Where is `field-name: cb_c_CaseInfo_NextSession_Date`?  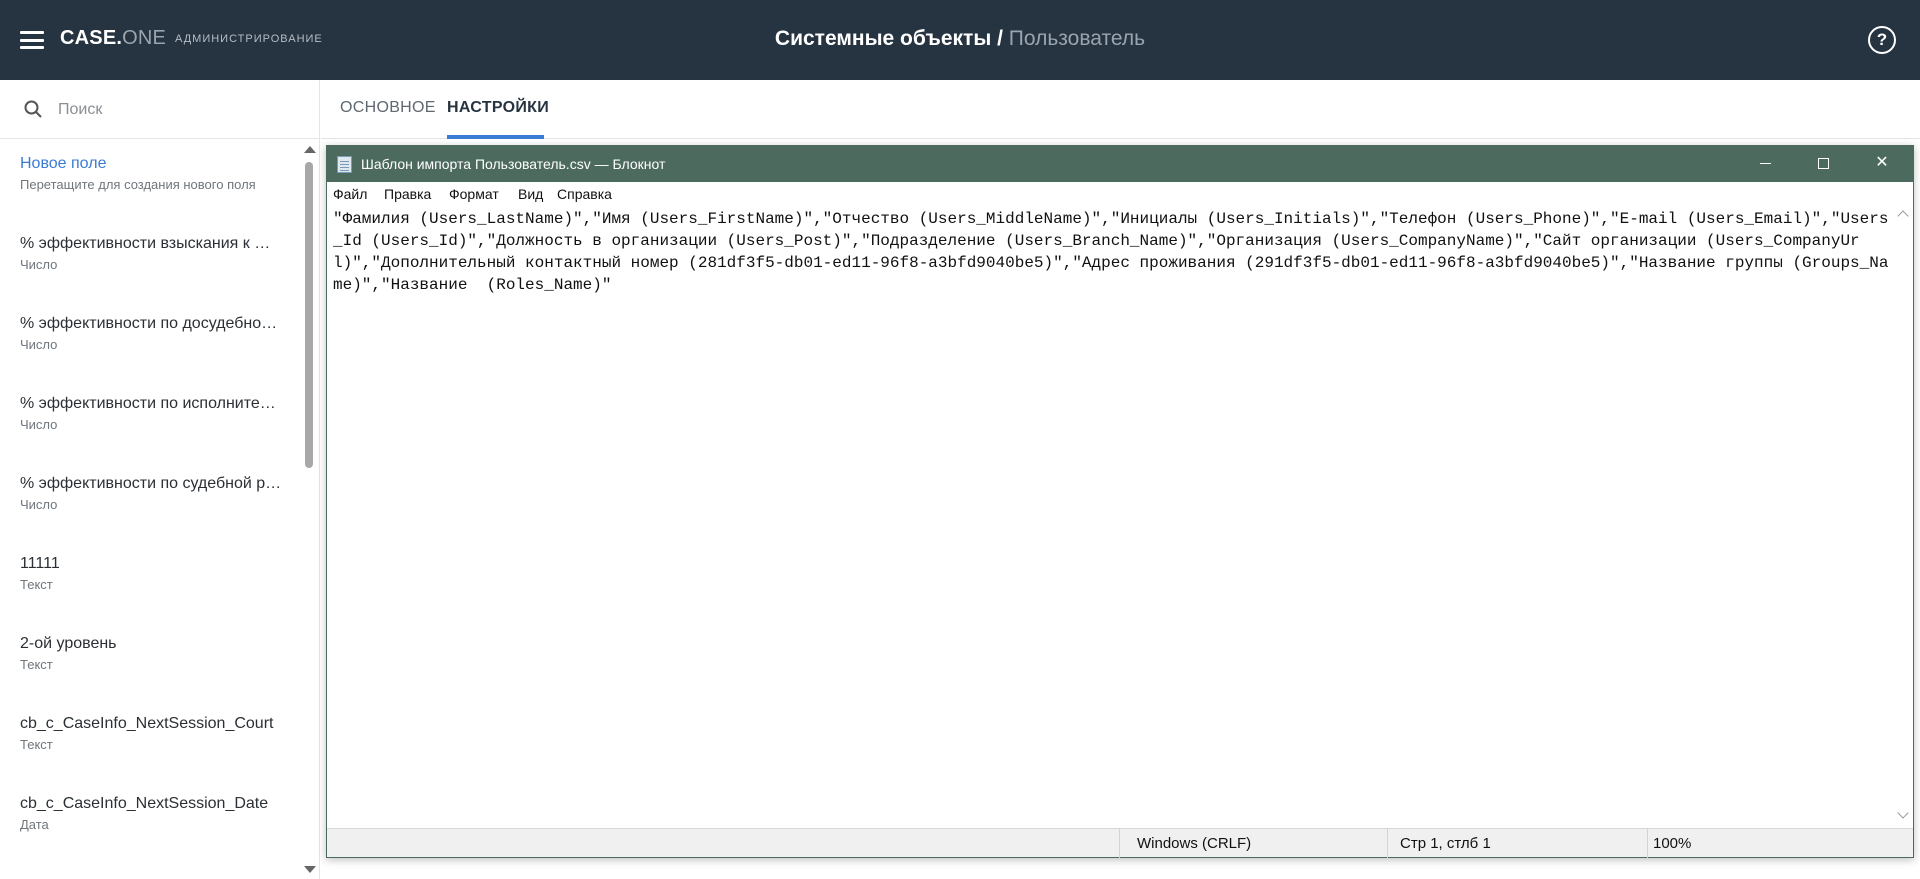 field-name: cb_c_CaseInfo_NextSession_Date is located at coordinates (144, 803).